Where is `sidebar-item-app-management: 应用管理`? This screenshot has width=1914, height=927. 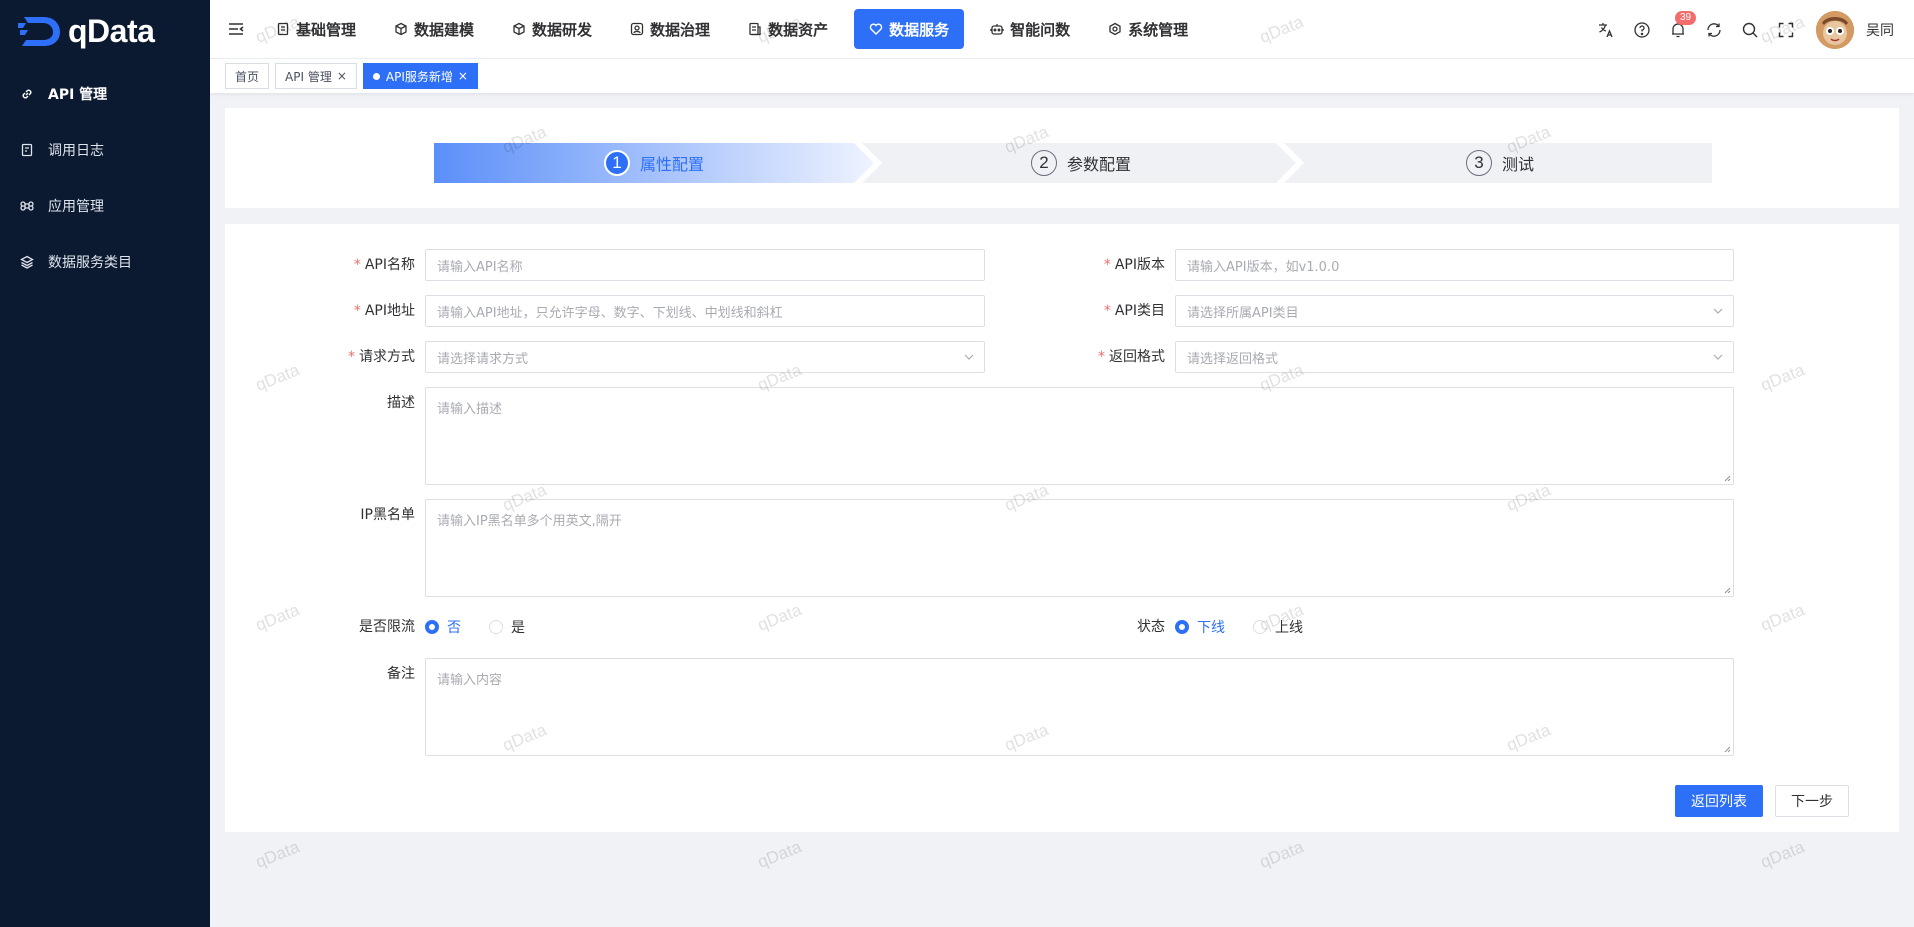
sidebar-item-app-management: 应用管理 is located at coordinates (105, 206).